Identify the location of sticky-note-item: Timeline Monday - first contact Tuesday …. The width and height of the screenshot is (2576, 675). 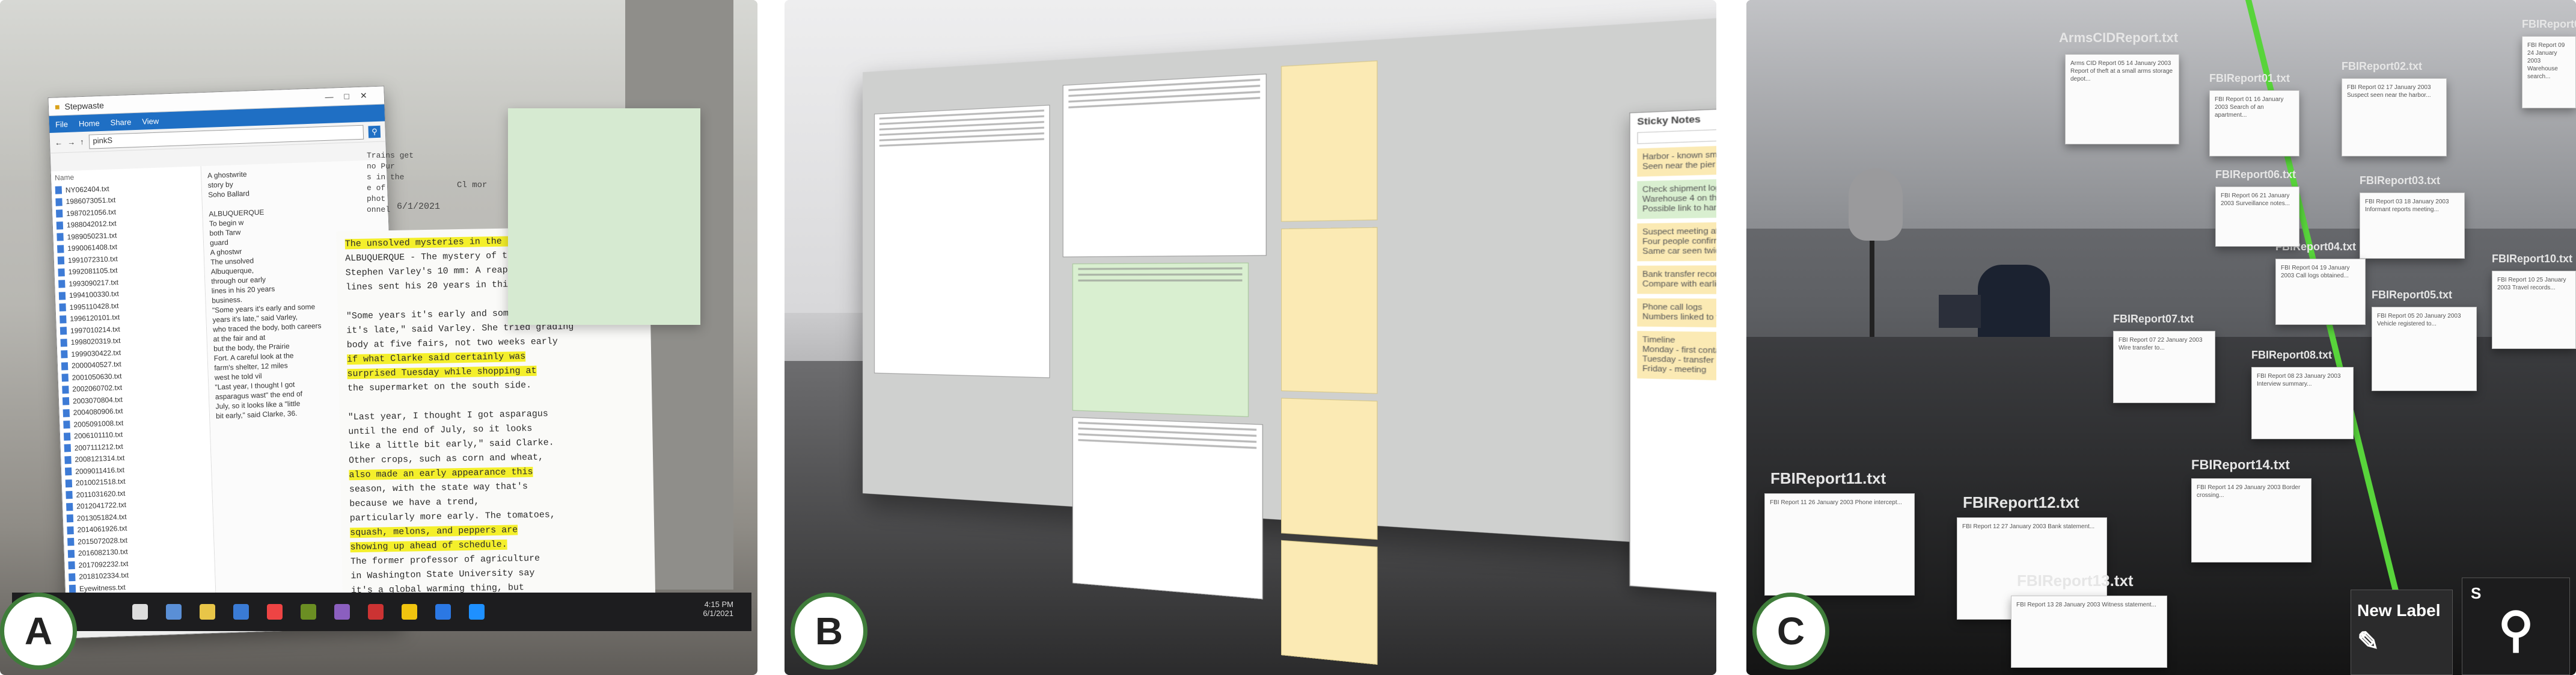
(1676, 358).